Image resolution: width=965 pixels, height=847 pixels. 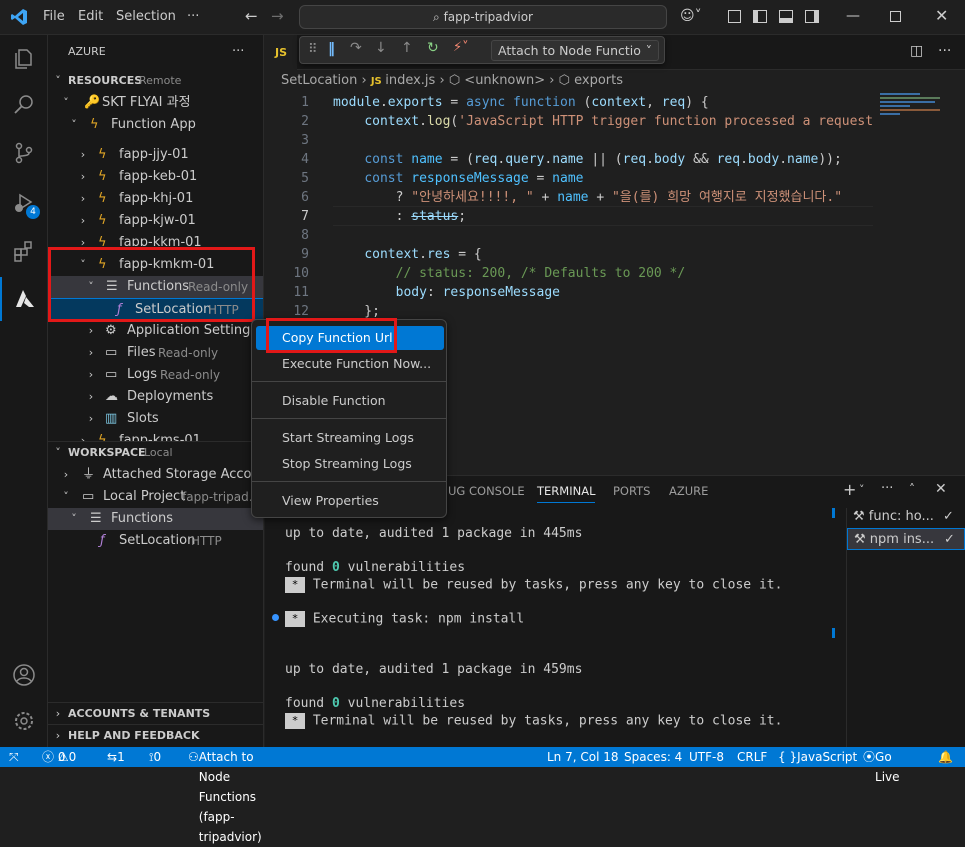 I want to click on pause-icon: ‖, so click(x=331, y=49).